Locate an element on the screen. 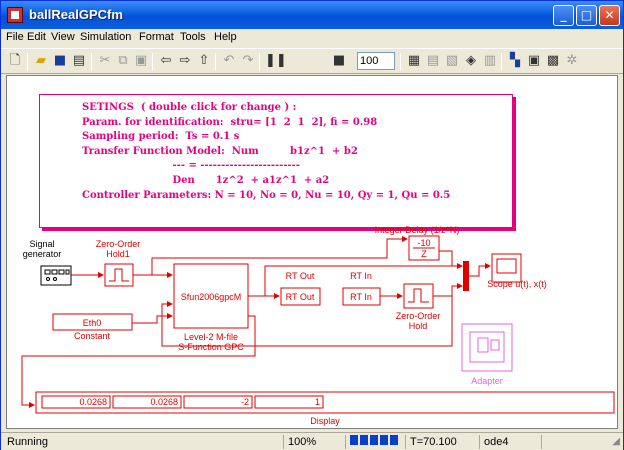  svg-text: Scope u(t), x(t) is located at coordinates (517, 284).